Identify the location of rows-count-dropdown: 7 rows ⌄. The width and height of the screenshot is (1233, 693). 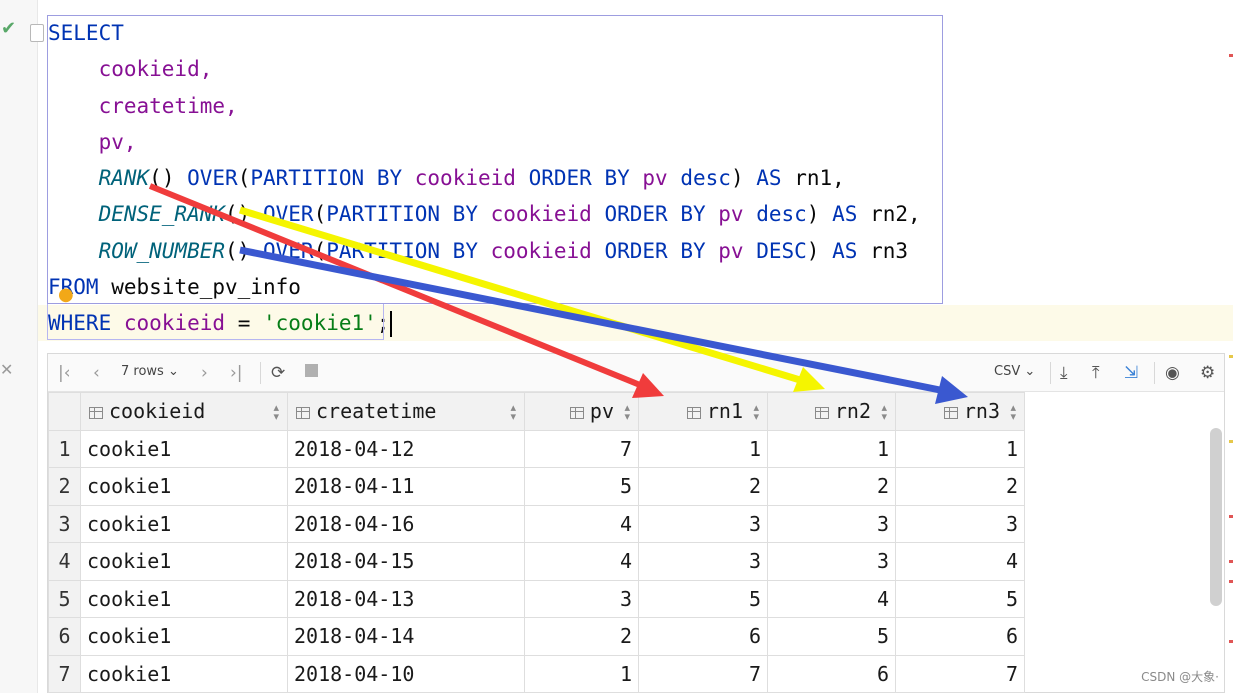
(150, 371).